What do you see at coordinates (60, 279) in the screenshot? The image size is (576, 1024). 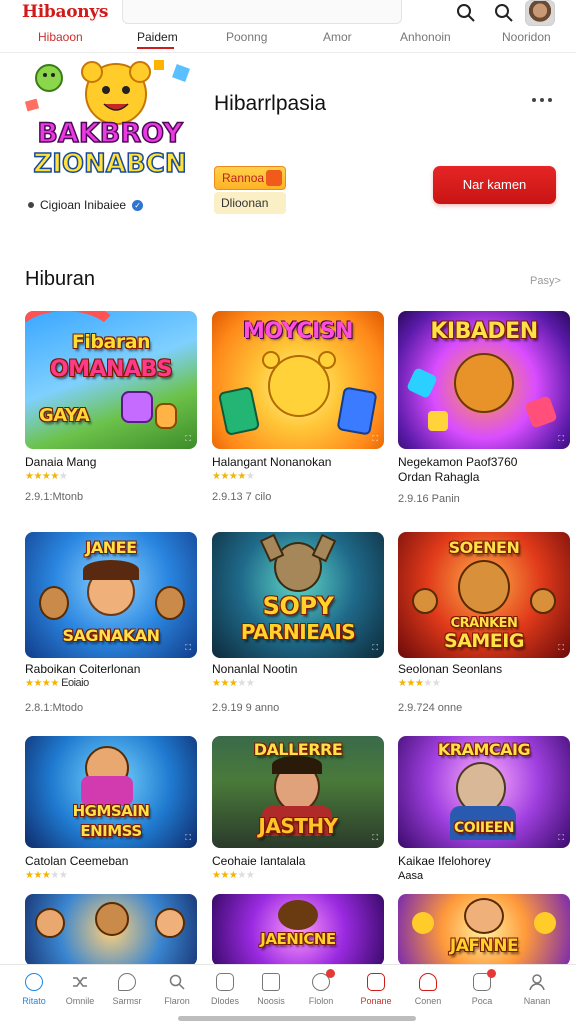 I see `section-title: Hiburan` at bounding box center [60, 279].